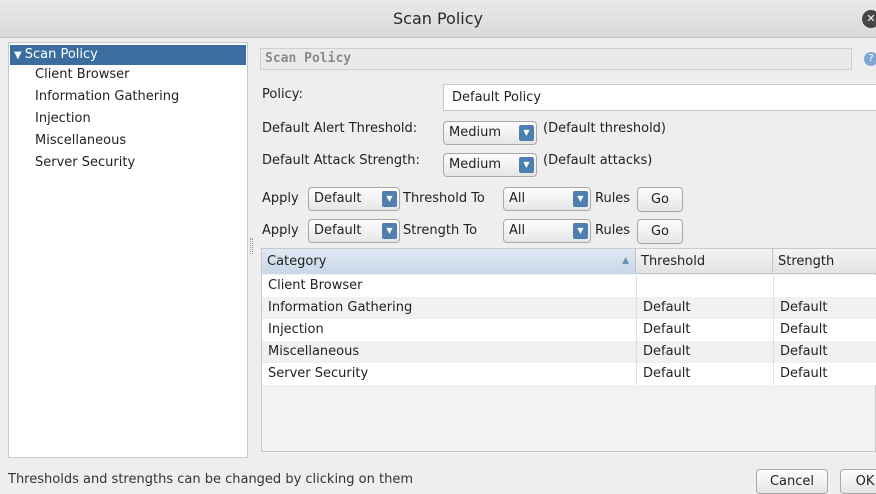 This screenshot has width=876, height=494. I want to click on threshold-level-value: Default, so click(338, 198).